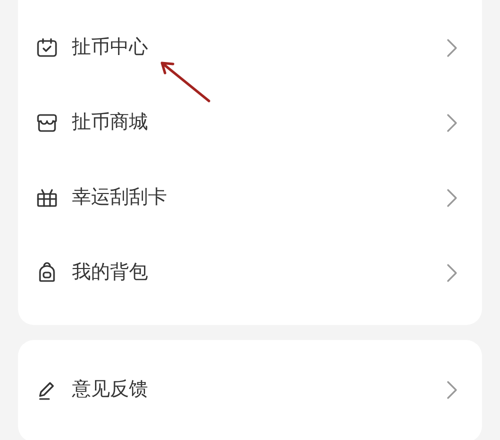  Describe the element at coordinates (47, 273) in the screenshot. I see `backpack-icon` at that location.